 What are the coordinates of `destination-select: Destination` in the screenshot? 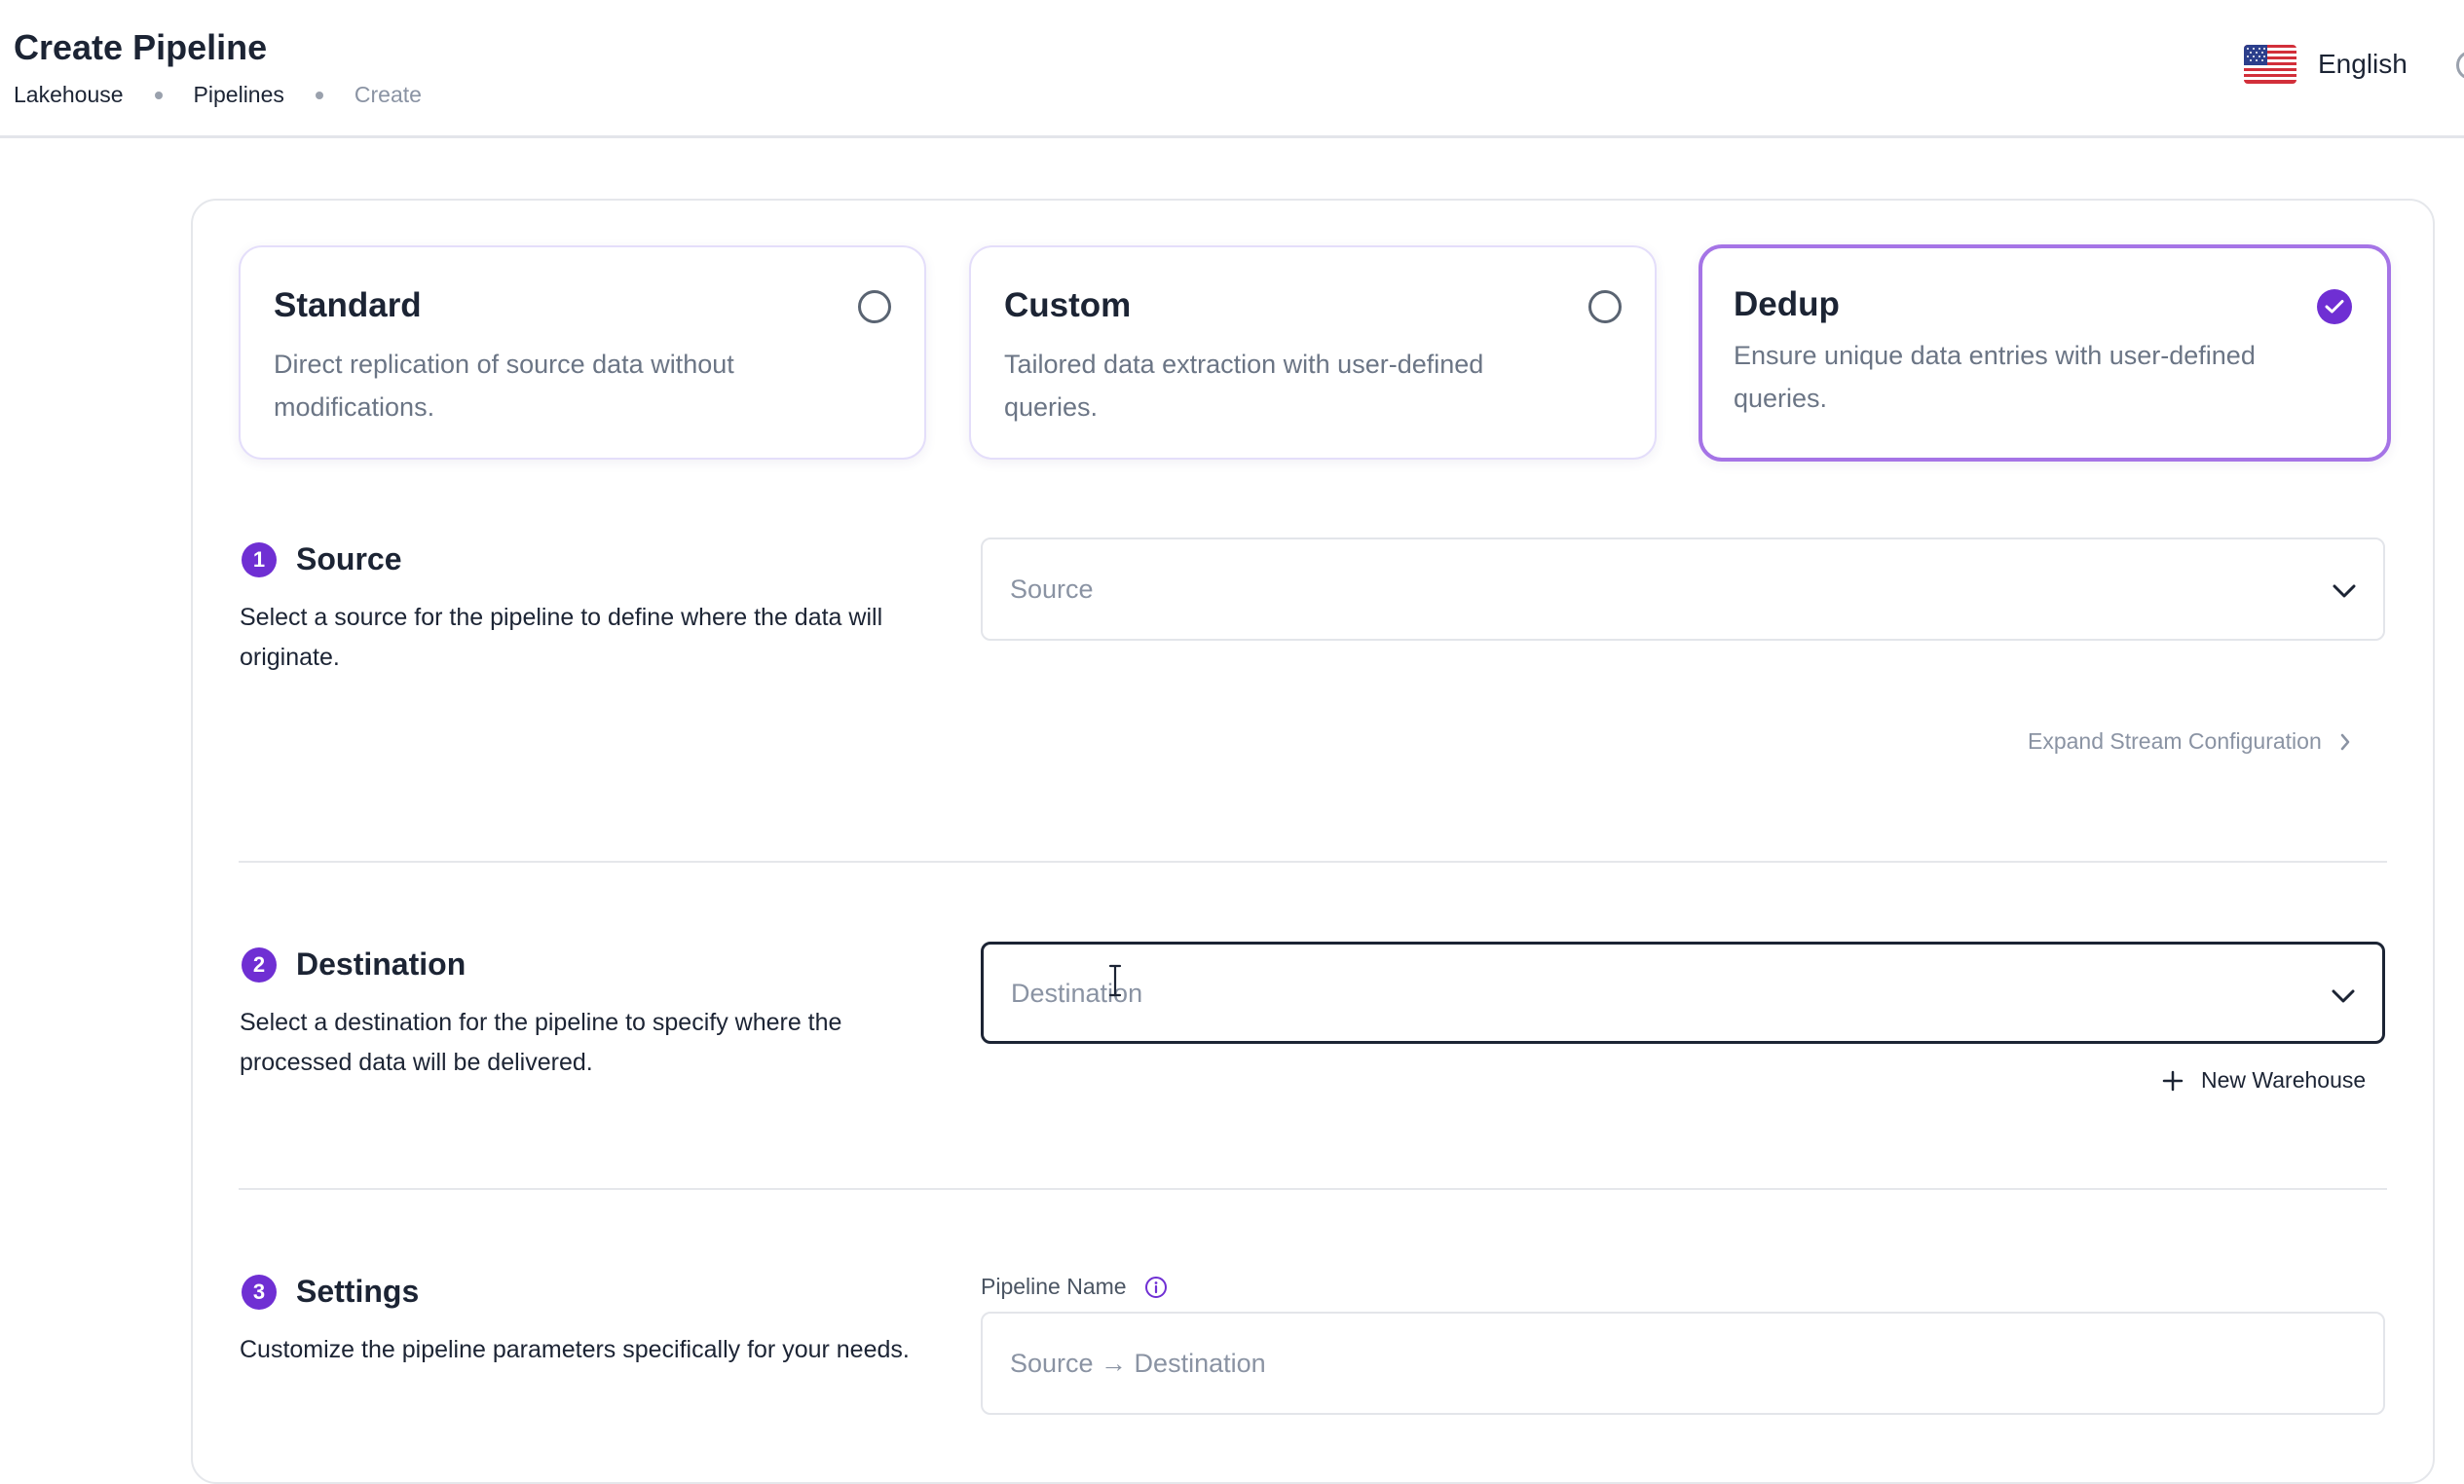 It's located at (1683, 993).